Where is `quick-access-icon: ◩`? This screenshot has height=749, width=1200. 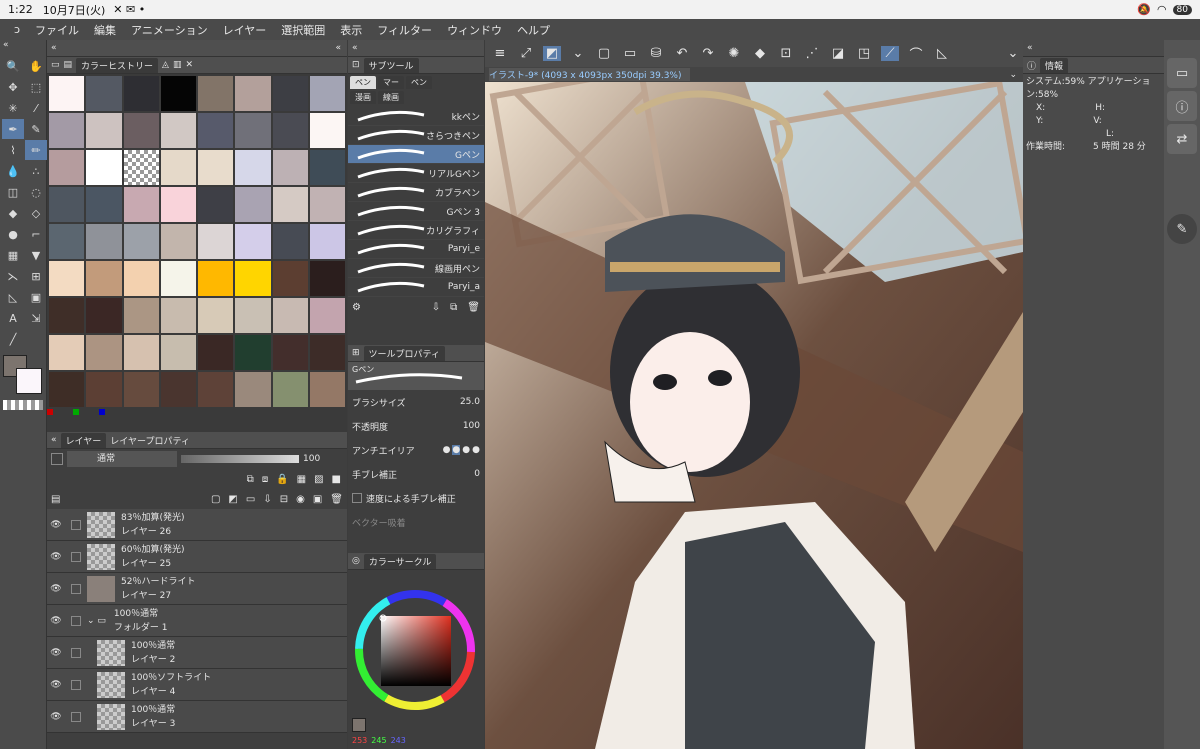 quick-access-icon: ◩ is located at coordinates (552, 53).